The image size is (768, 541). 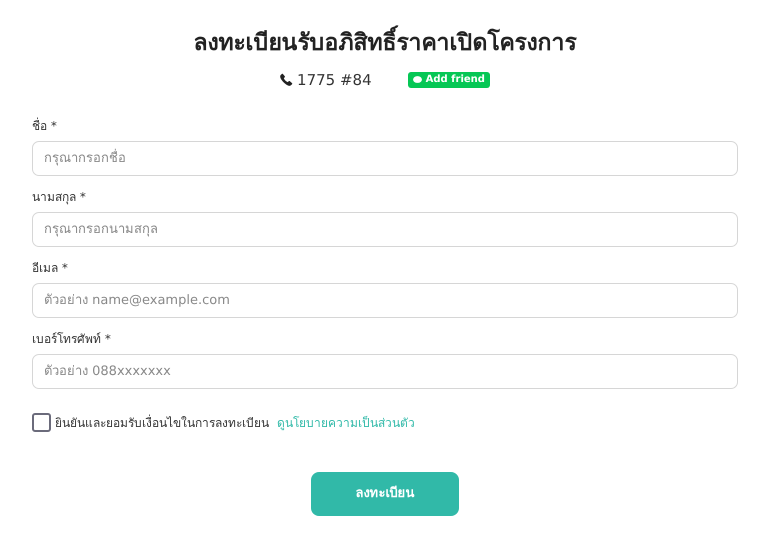 What do you see at coordinates (50, 268) in the screenshot?
I see `field-label: อีเมล *` at bounding box center [50, 268].